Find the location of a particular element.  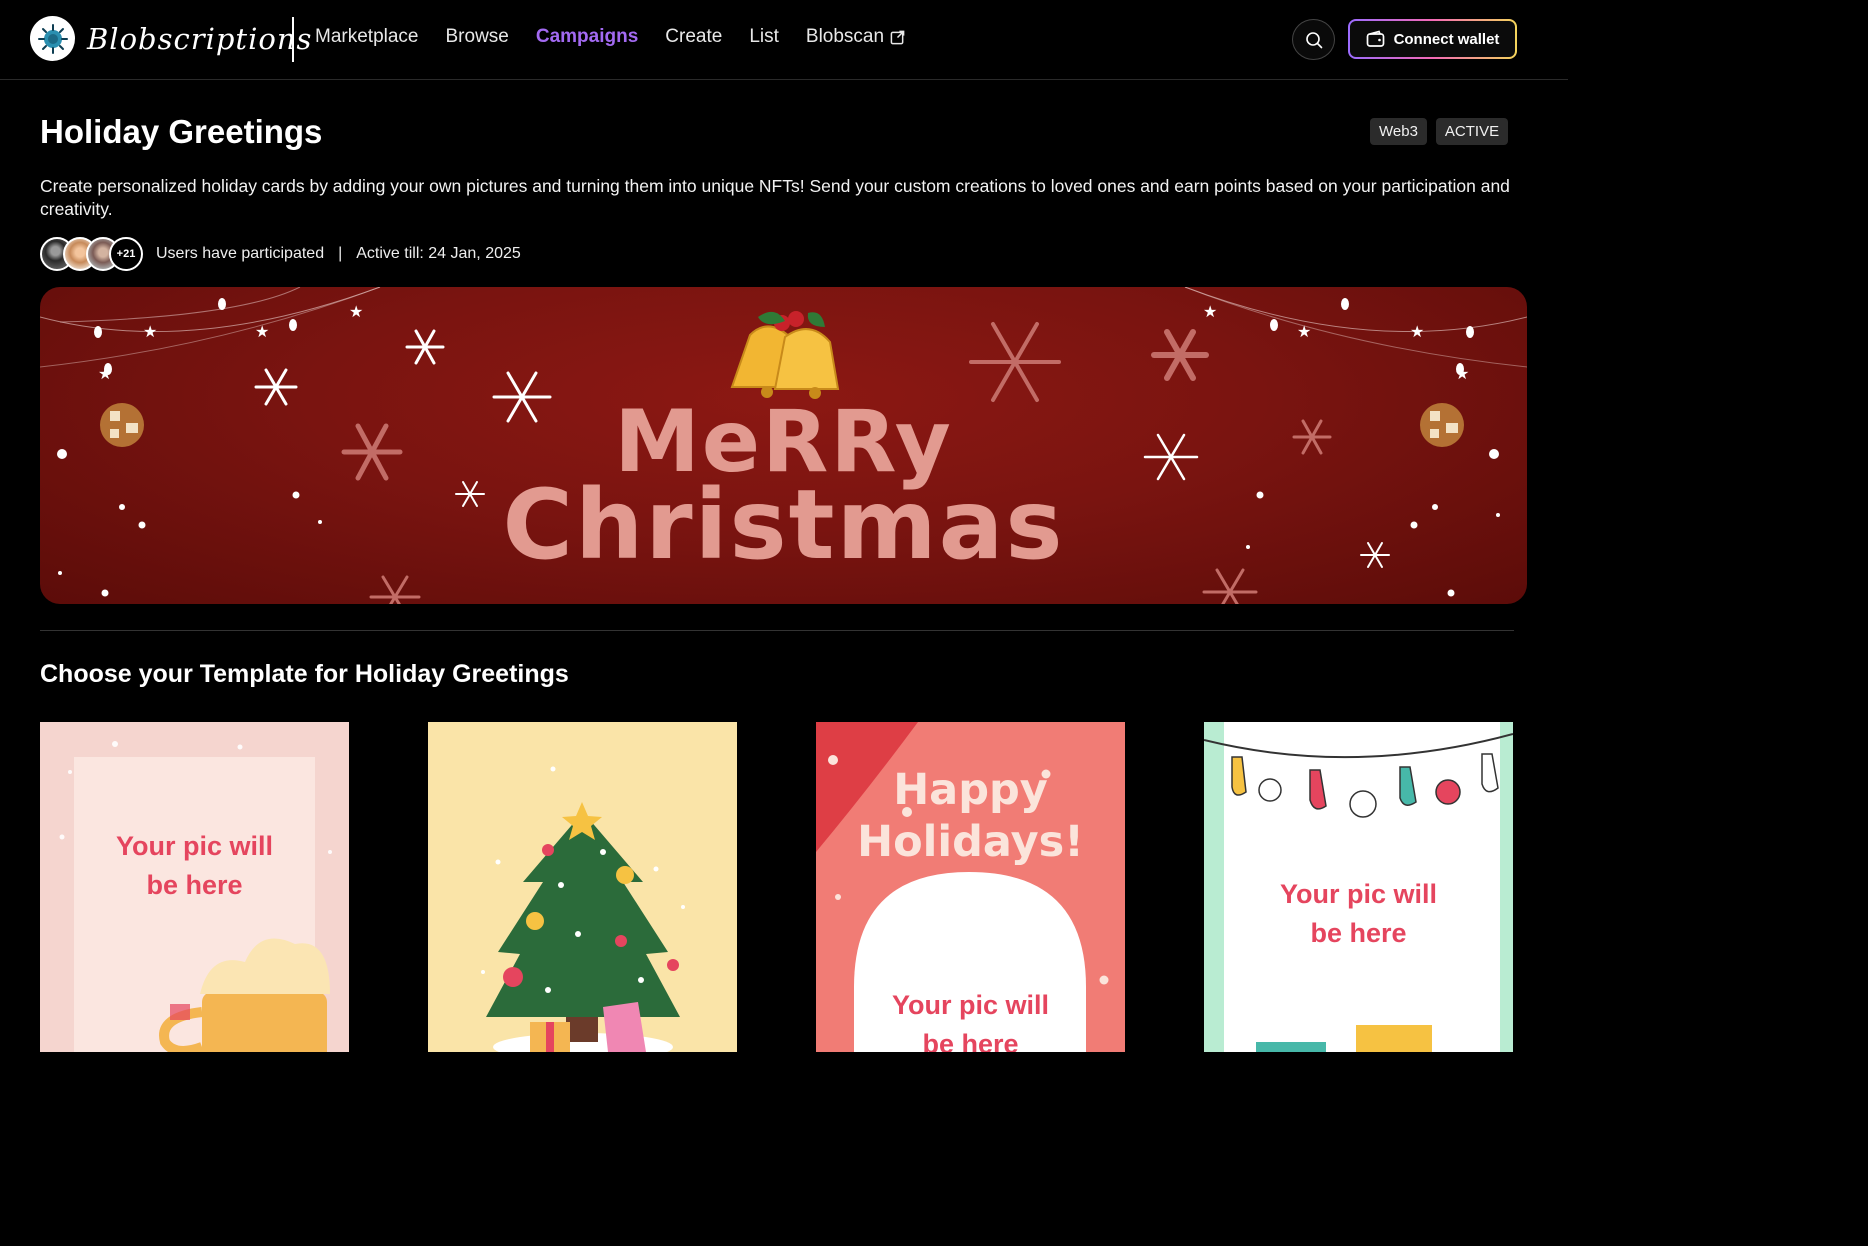

status-badge: ACTIVE is located at coordinates (1472, 131).